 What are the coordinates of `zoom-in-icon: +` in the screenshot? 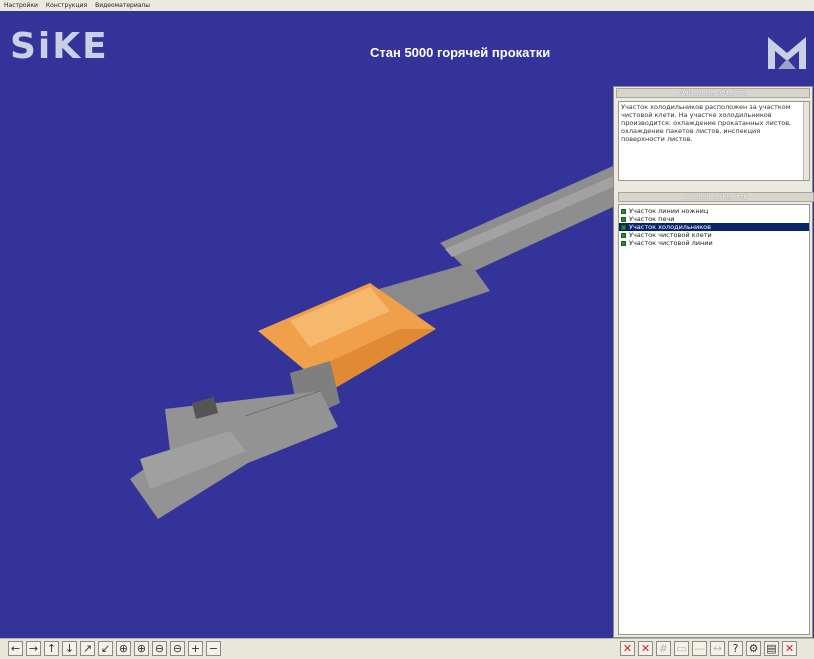 It's located at (195, 648).